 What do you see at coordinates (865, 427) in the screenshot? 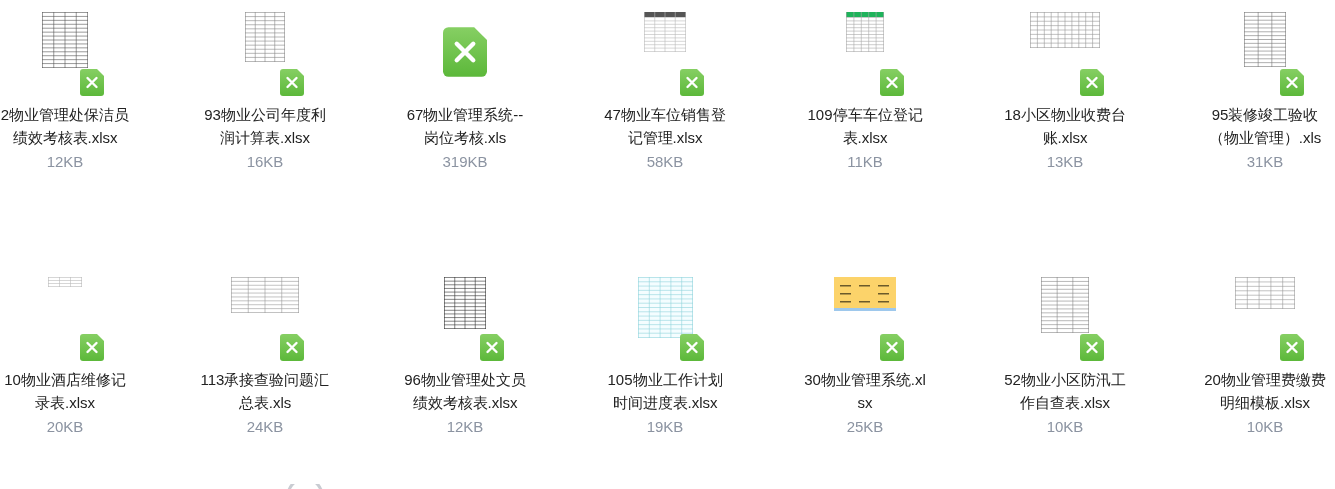
I see `file-size: 25KB` at bounding box center [865, 427].